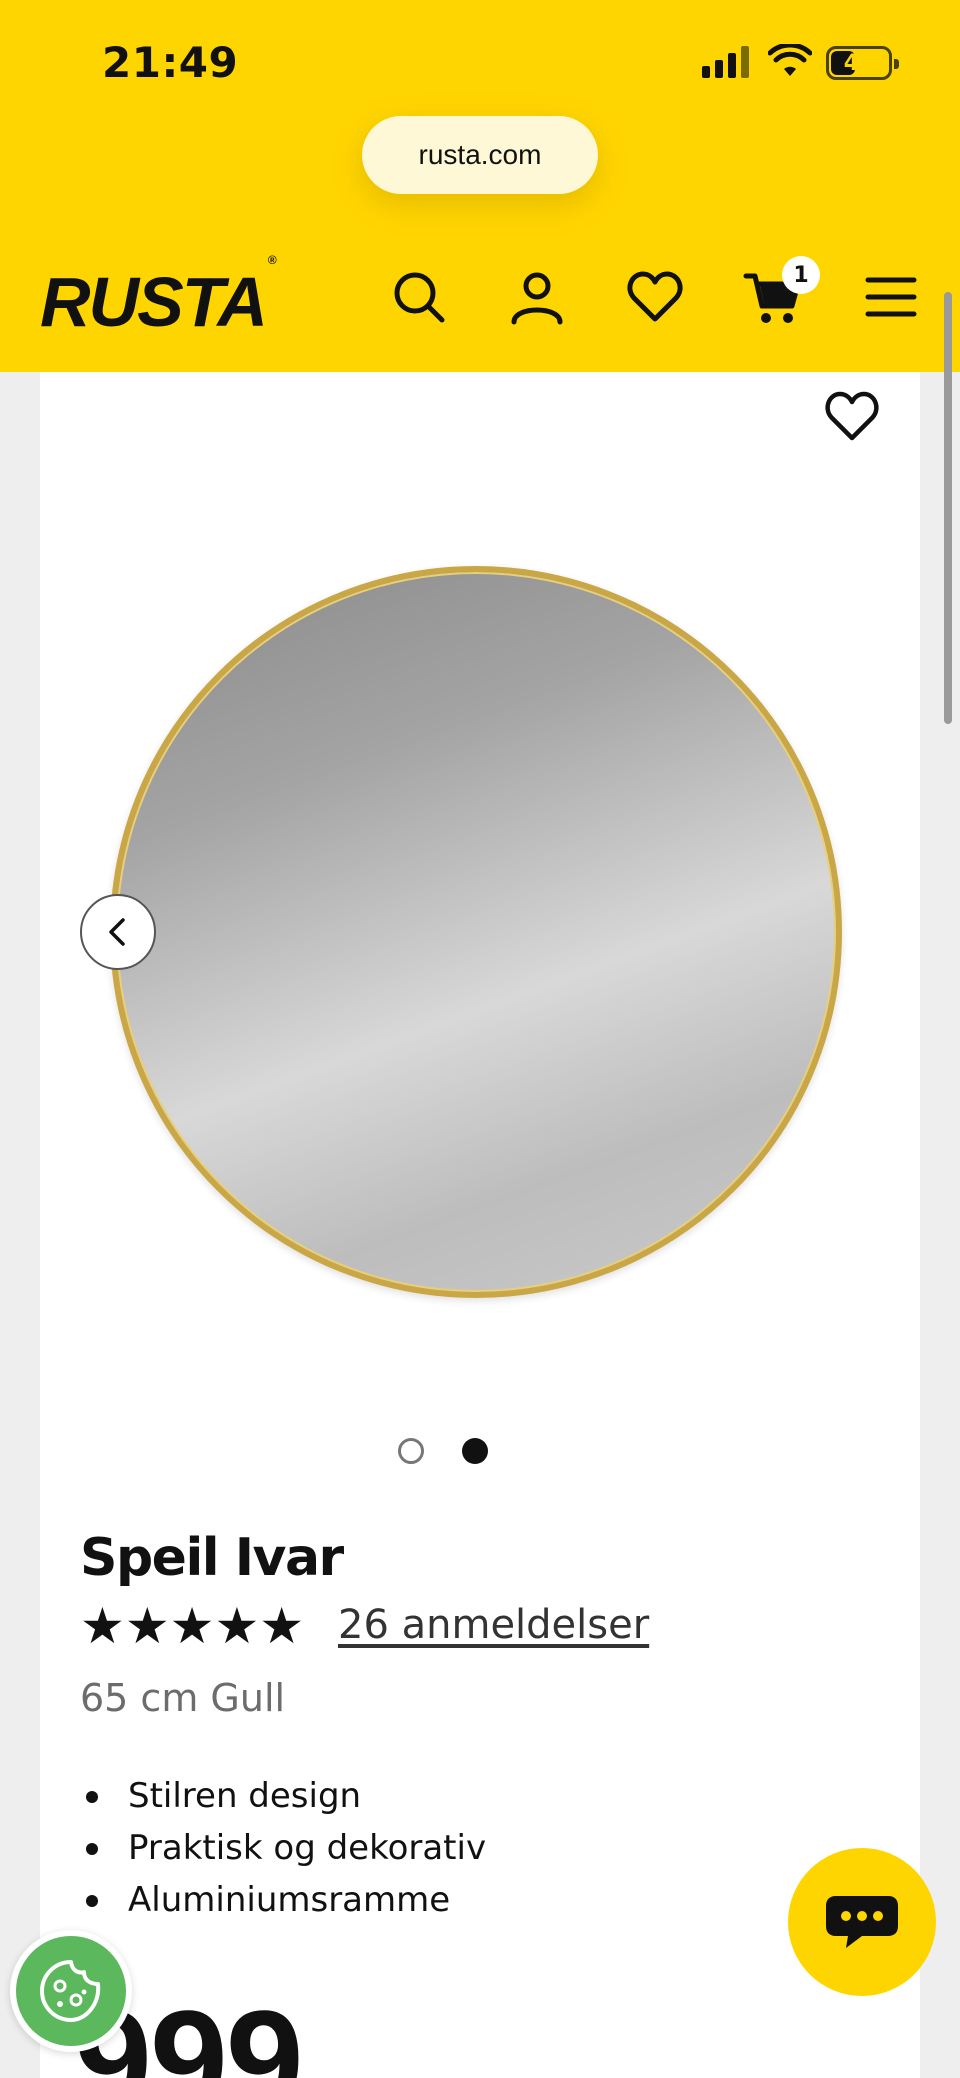 The image size is (960, 2078). Describe the element at coordinates (170, 62) in the screenshot. I see `status-time: 21:49` at that location.